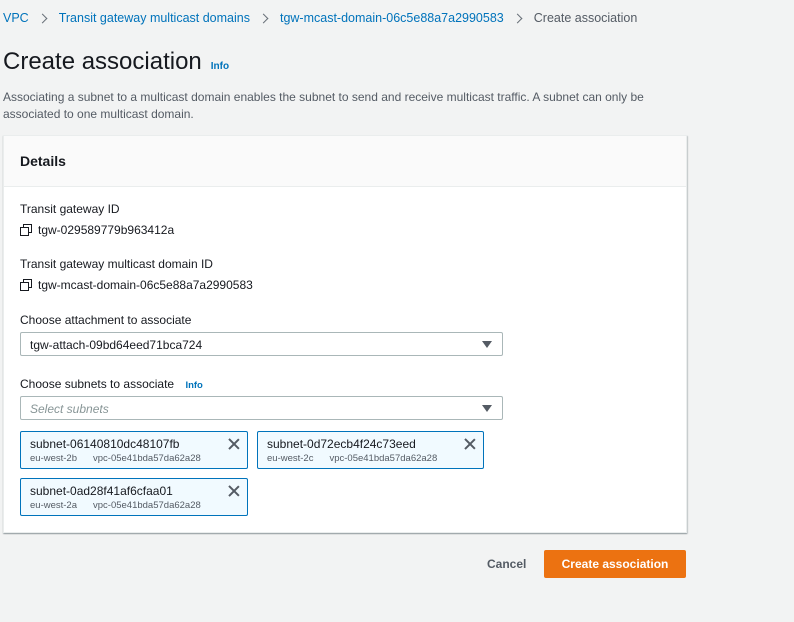 This screenshot has width=794, height=622. Describe the element at coordinates (69, 409) in the screenshot. I see `subnets-select-placeholder: Select subnets` at that location.